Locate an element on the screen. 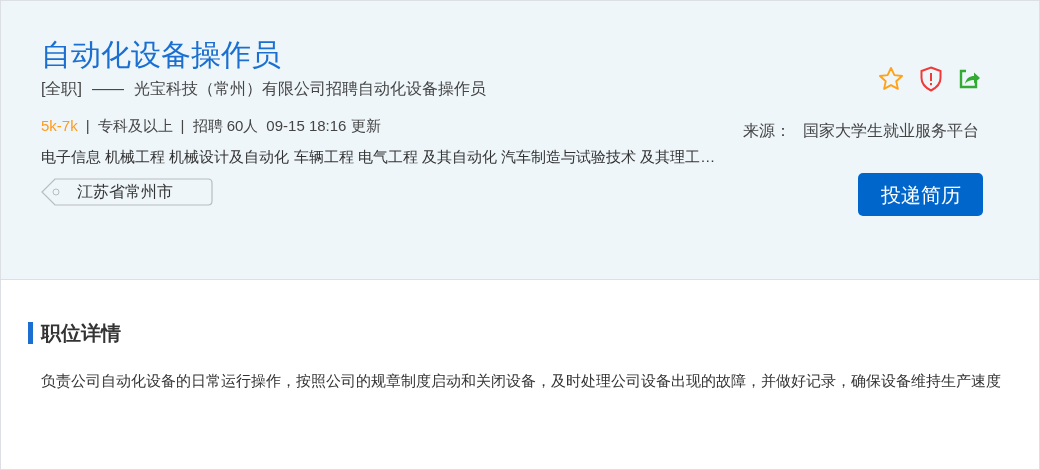 The height and width of the screenshot is (470, 1040). heading-accent-bar is located at coordinates (30, 333).